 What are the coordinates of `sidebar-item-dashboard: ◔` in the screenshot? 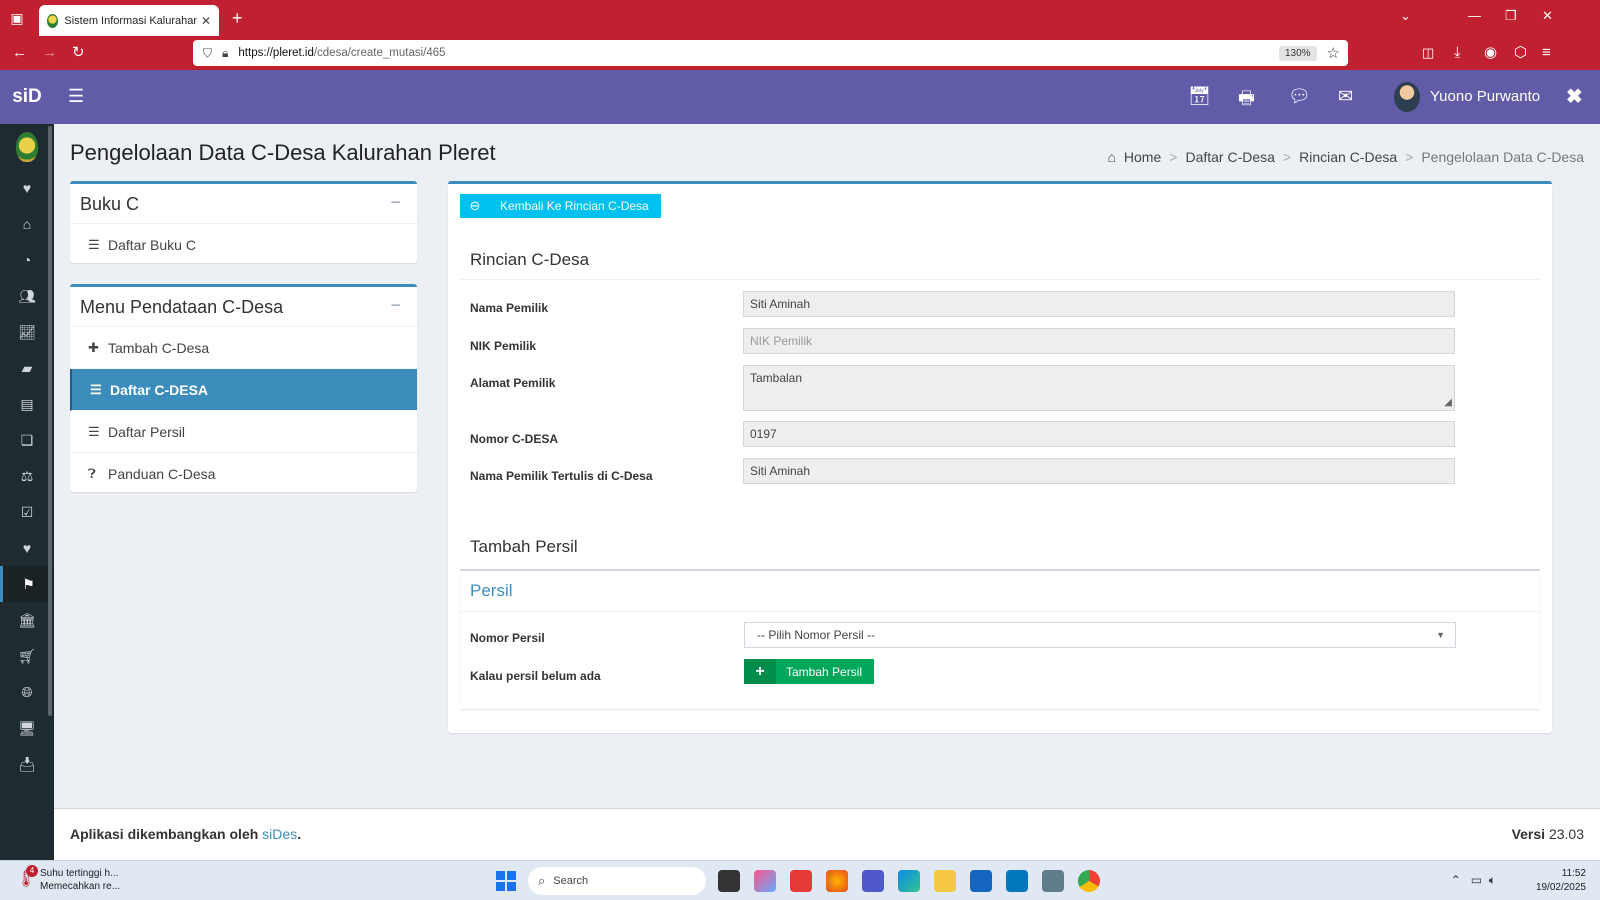 It's located at (27, 260).